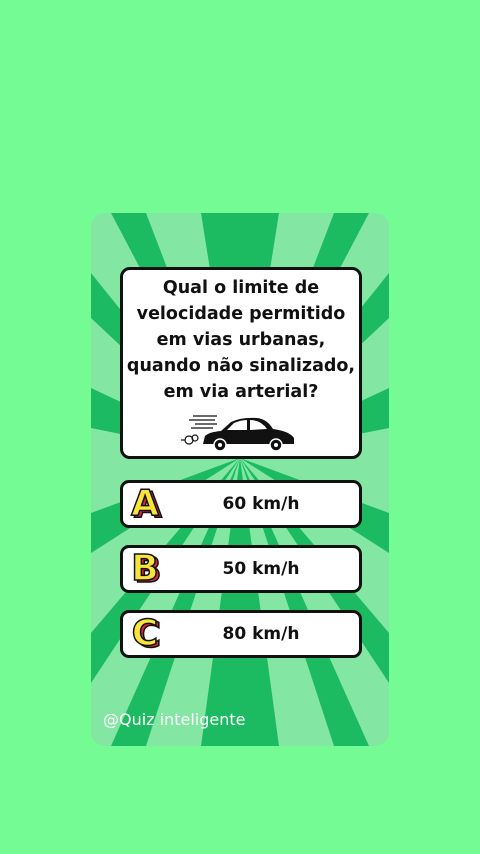 This screenshot has width=480, height=854. I want to click on letter-b-badge: B B, so click(147, 568).